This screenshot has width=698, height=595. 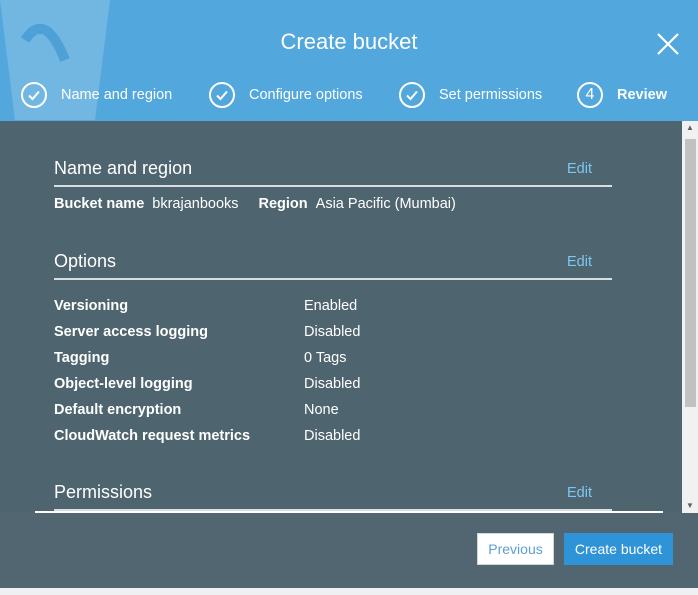 I want to click on edit-permissions-link: Edit, so click(x=579, y=493).